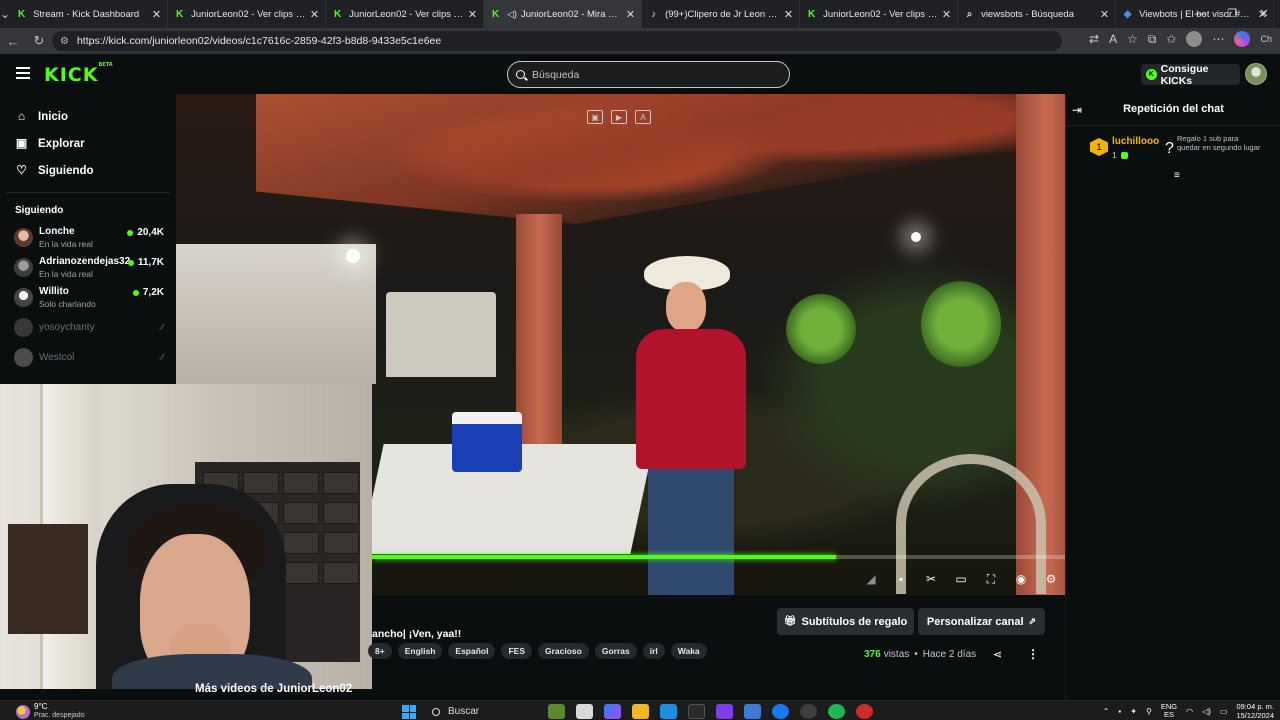 The height and width of the screenshot is (720, 1280). What do you see at coordinates (78, 74) in the screenshot?
I see `kick-logo: KICKBETA` at bounding box center [78, 74].